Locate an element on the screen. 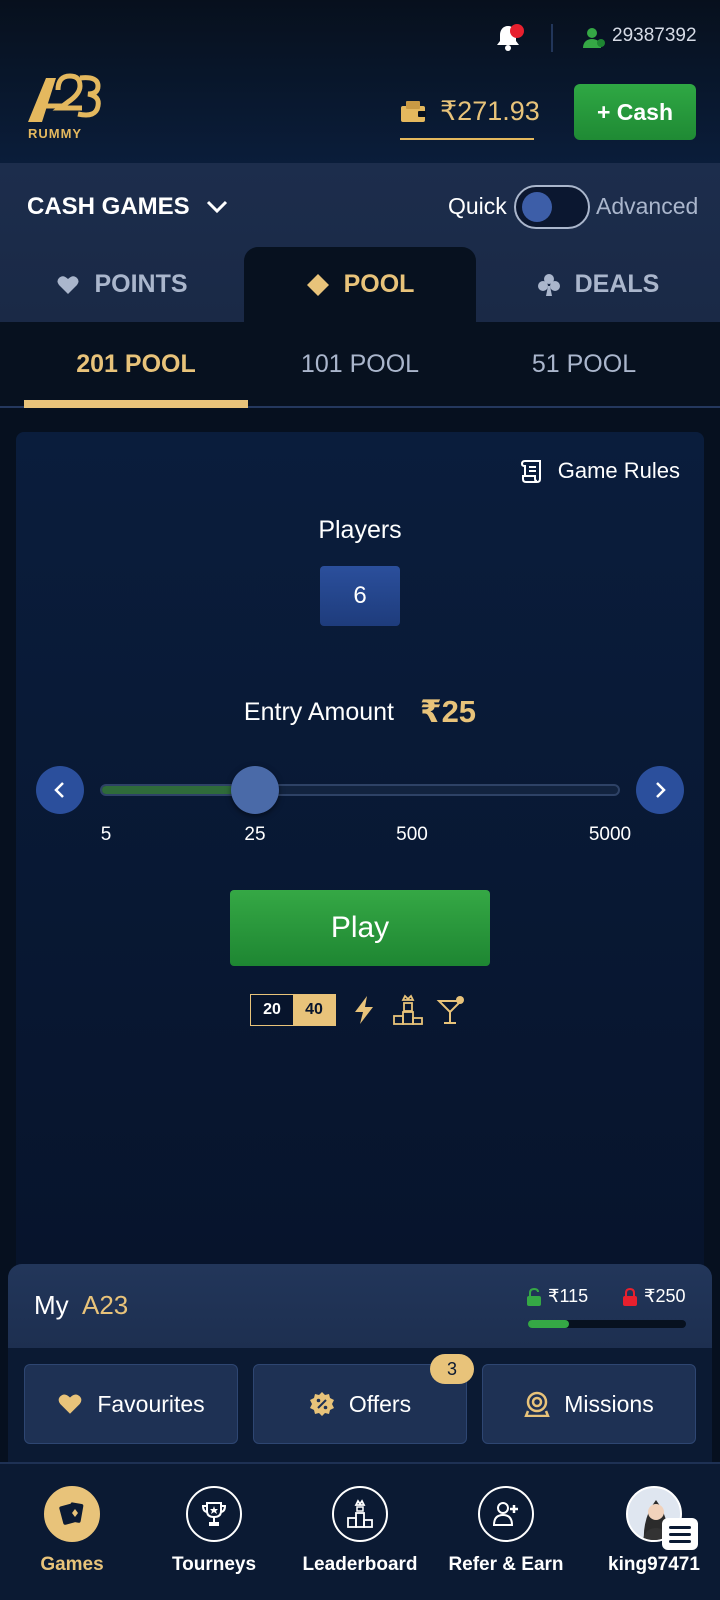 The height and width of the screenshot is (1600, 720). wallet-balance: ₹271.93 is located at coordinates (470, 117).